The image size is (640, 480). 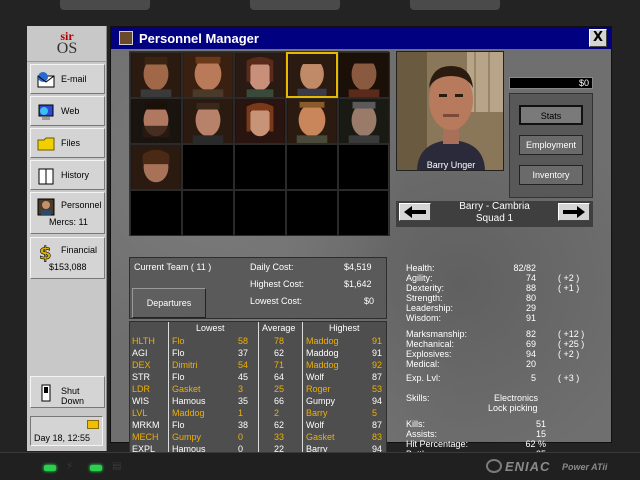 What do you see at coordinates (551, 175) in the screenshot?
I see `inventory-button: Inventory` at bounding box center [551, 175].